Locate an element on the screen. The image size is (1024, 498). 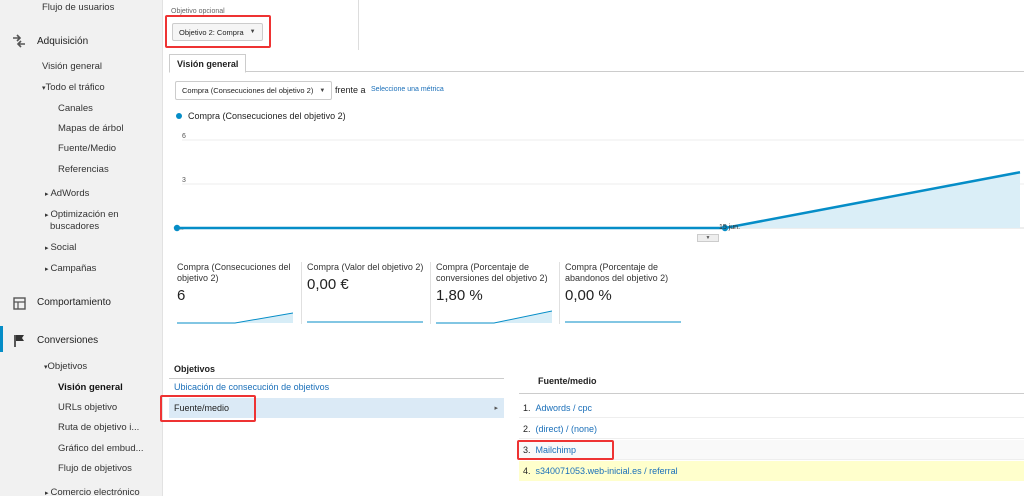
goal-selector-area: Objetivo opcional Objetivo 2: Compra ▼ is located at coordinates (261, 25).